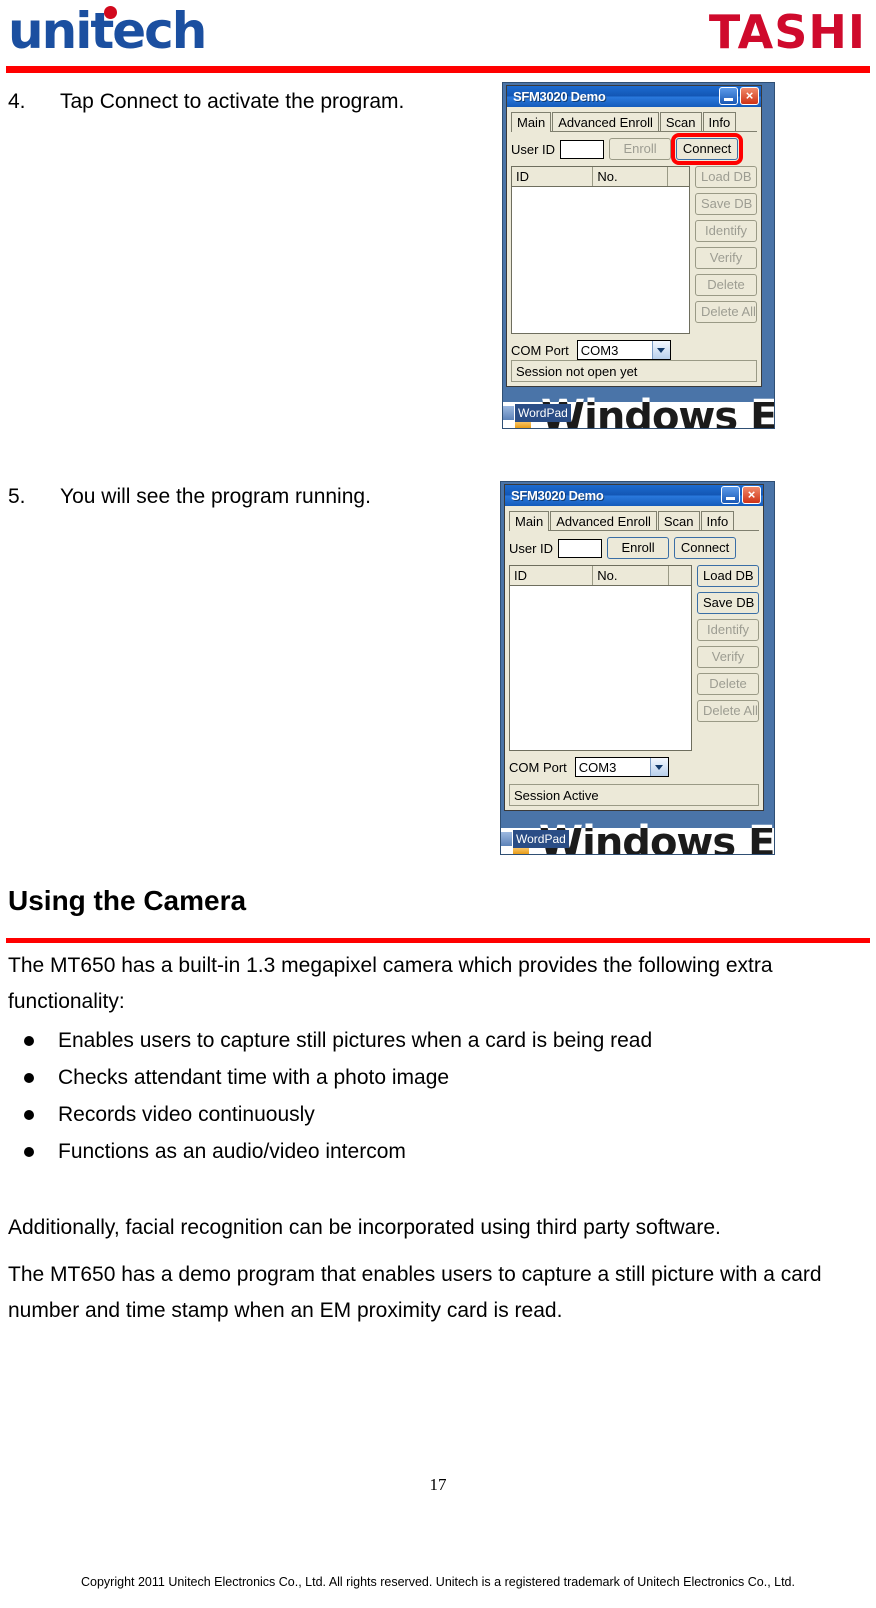  I want to click on records-list-header: ID No., so click(600, 177).